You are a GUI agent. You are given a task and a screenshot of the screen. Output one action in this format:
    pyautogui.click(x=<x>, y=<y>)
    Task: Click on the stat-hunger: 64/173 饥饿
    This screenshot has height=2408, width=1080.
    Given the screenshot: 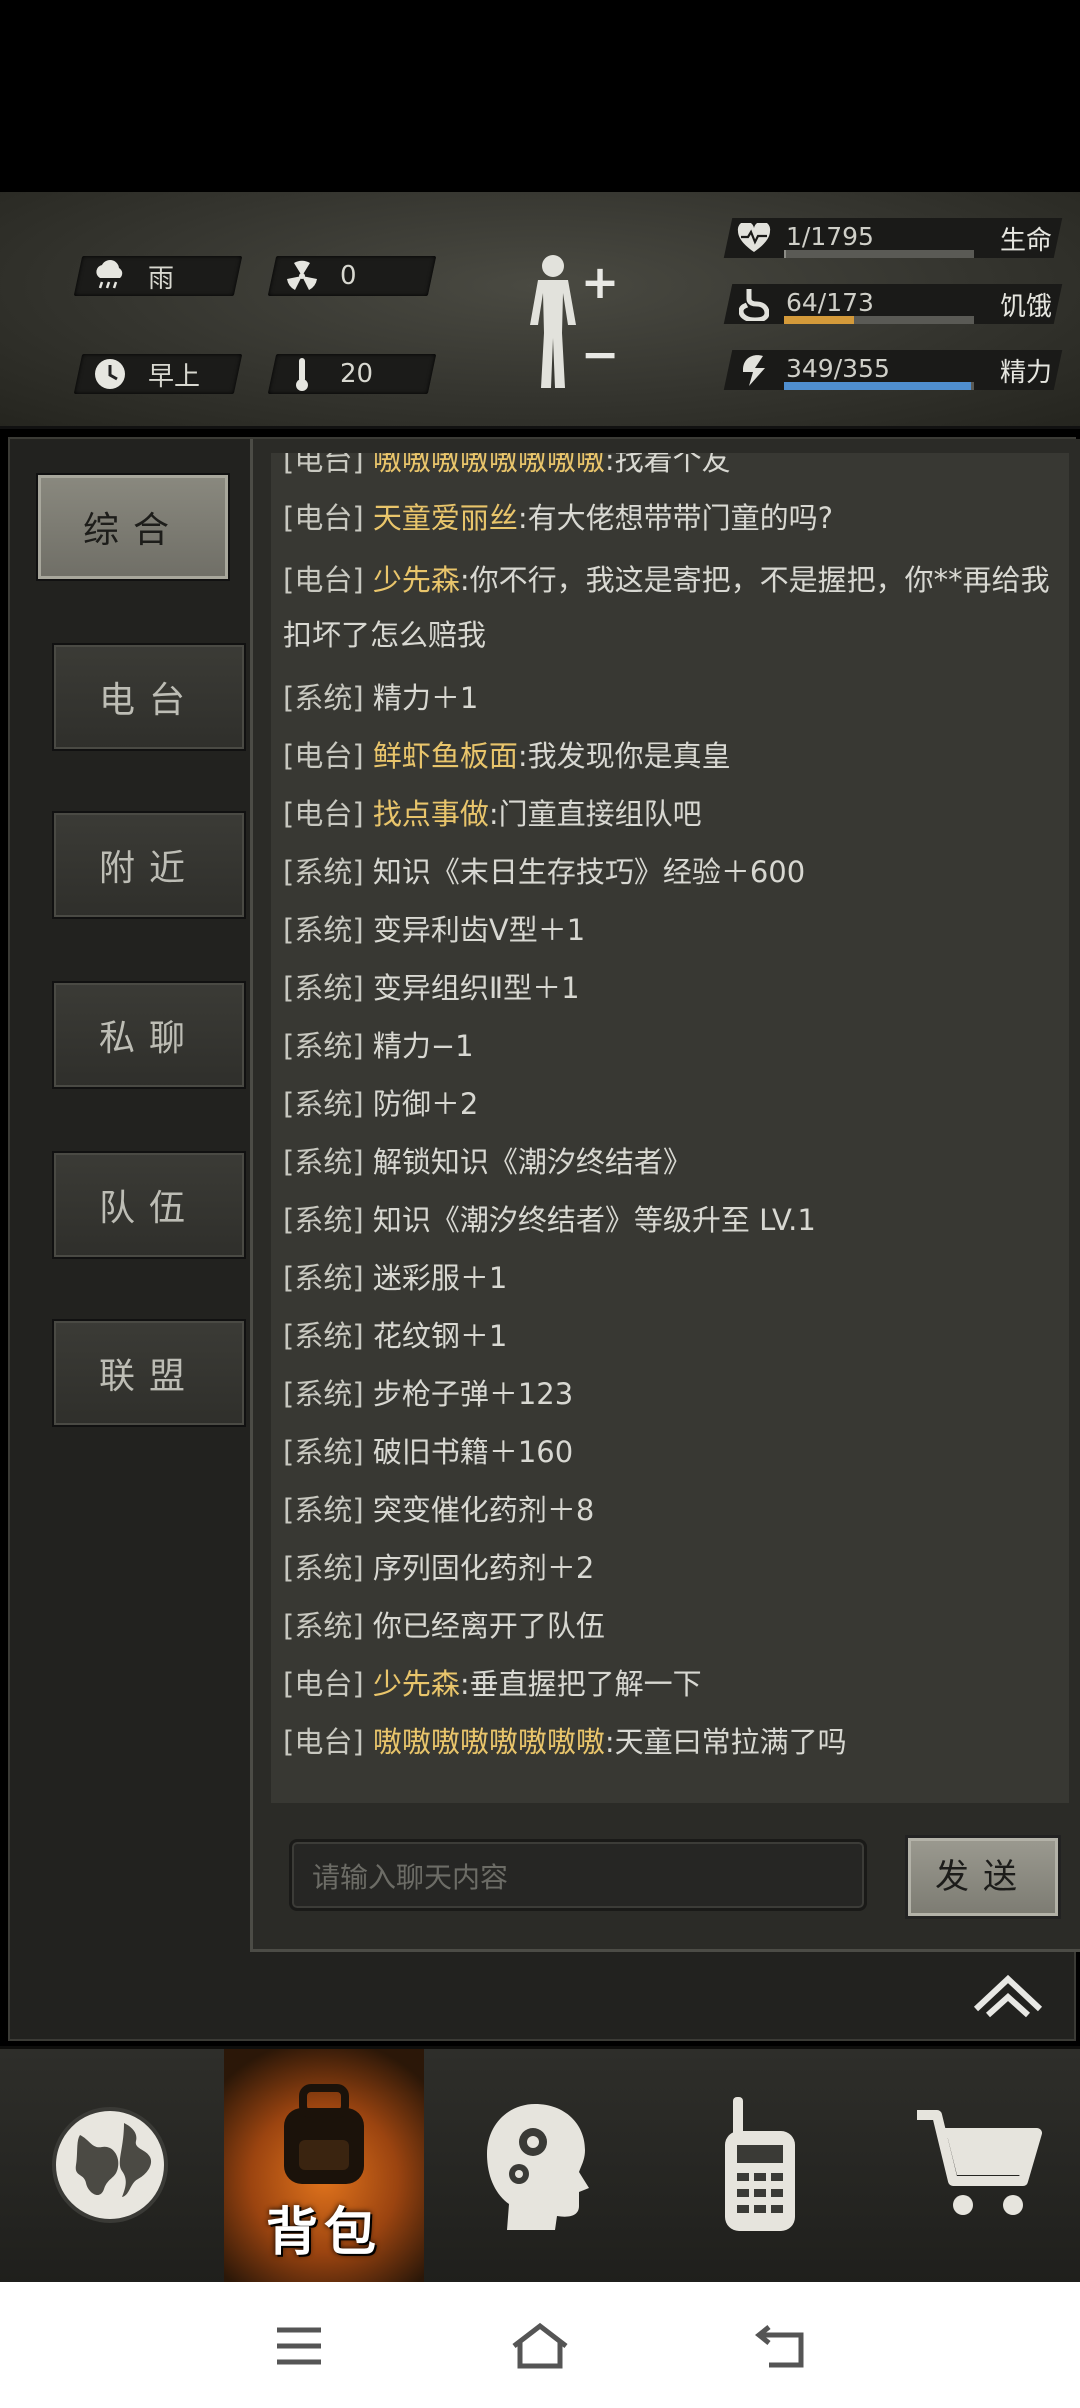 What is the action you would take?
    pyautogui.click(x=893, y=304)
    